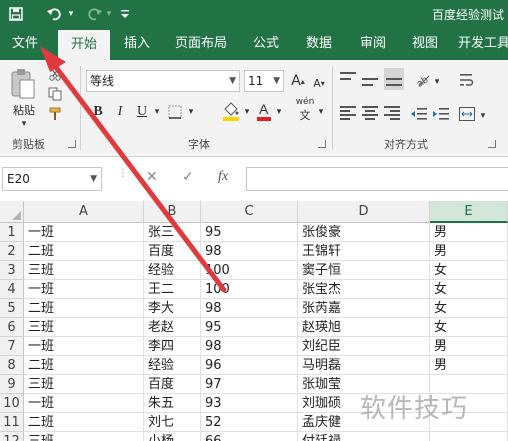 This screenshot has height=441, width=508. I want to click on row-header: 5, so click(12, 308).